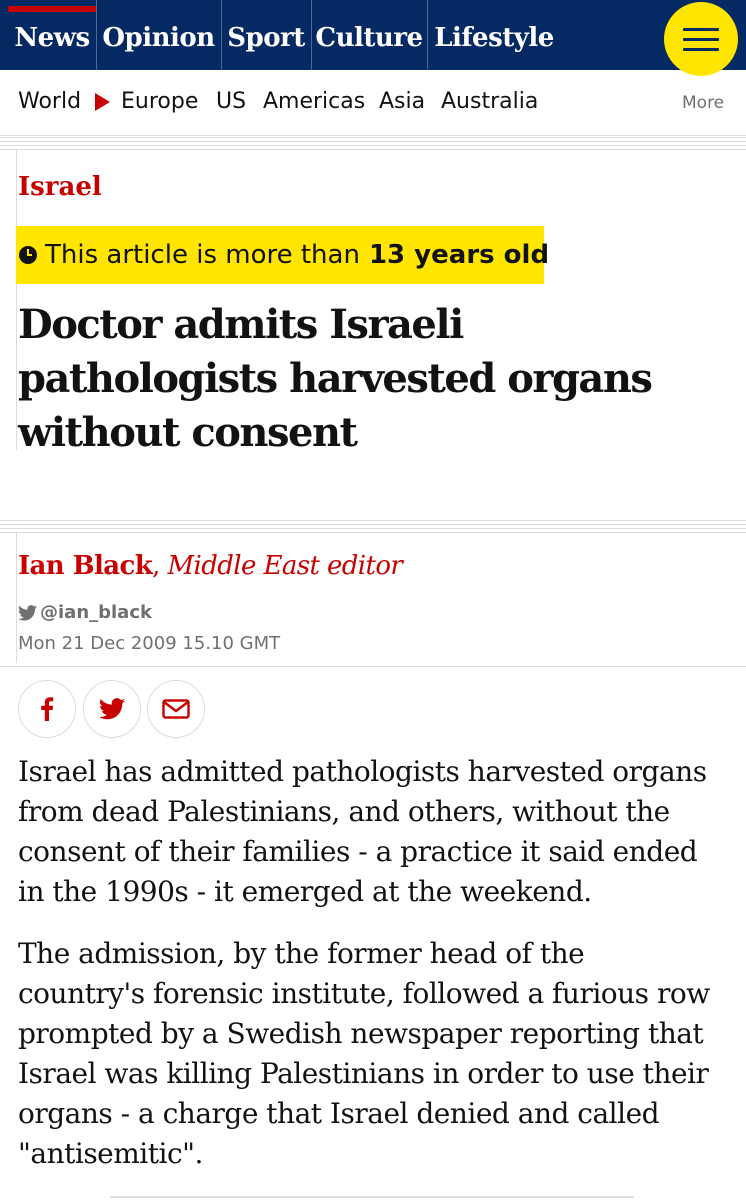 This screenshot has height=1200, width=746. I want to click on author-twitter: @ian_black, so click(85, 612).